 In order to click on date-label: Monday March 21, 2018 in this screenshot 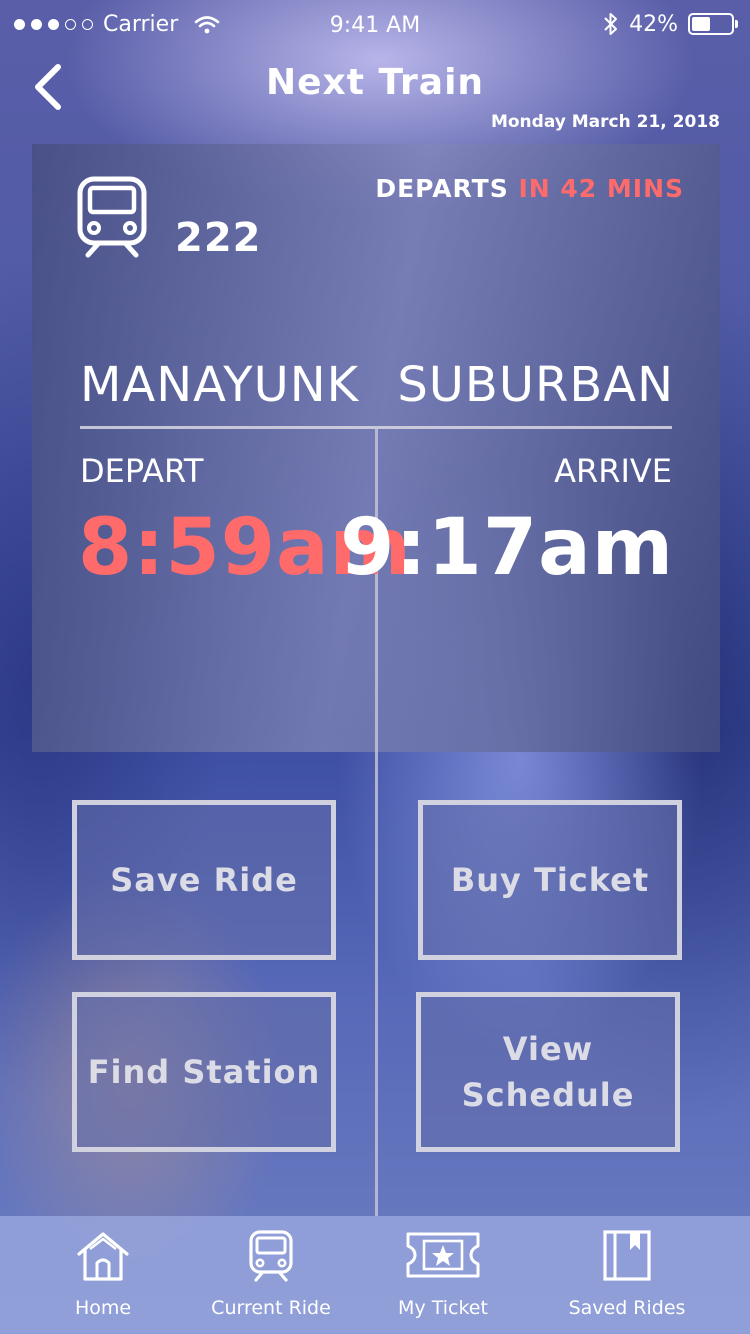, I will do `click(605, 122)`.